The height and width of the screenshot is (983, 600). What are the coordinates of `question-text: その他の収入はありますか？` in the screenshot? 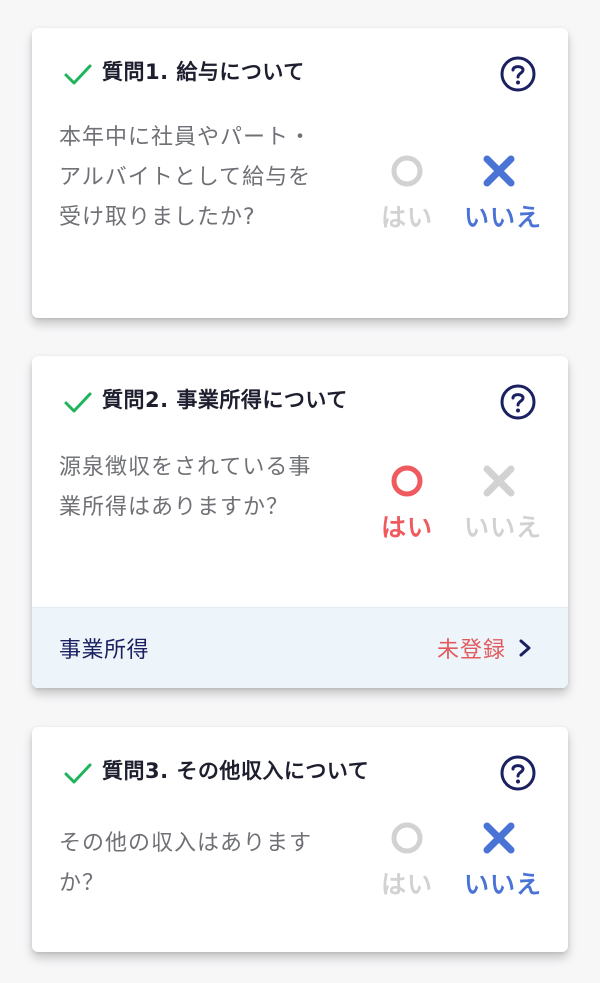 It's located at (186, 863).